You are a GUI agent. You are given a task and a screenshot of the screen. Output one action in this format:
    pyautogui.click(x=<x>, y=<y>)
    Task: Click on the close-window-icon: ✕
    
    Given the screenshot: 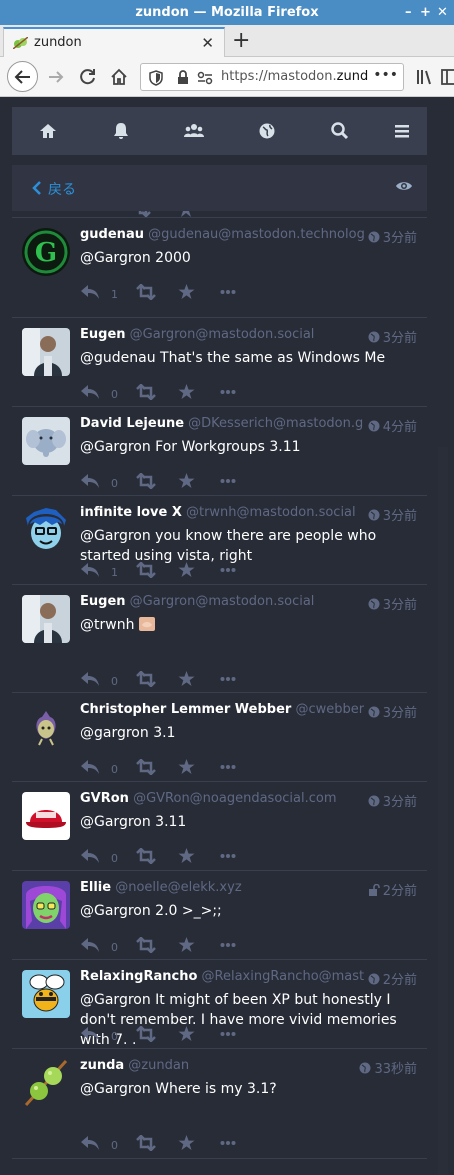 What is the action you would take?
    pyautogui.click(x=442, y=12)
    